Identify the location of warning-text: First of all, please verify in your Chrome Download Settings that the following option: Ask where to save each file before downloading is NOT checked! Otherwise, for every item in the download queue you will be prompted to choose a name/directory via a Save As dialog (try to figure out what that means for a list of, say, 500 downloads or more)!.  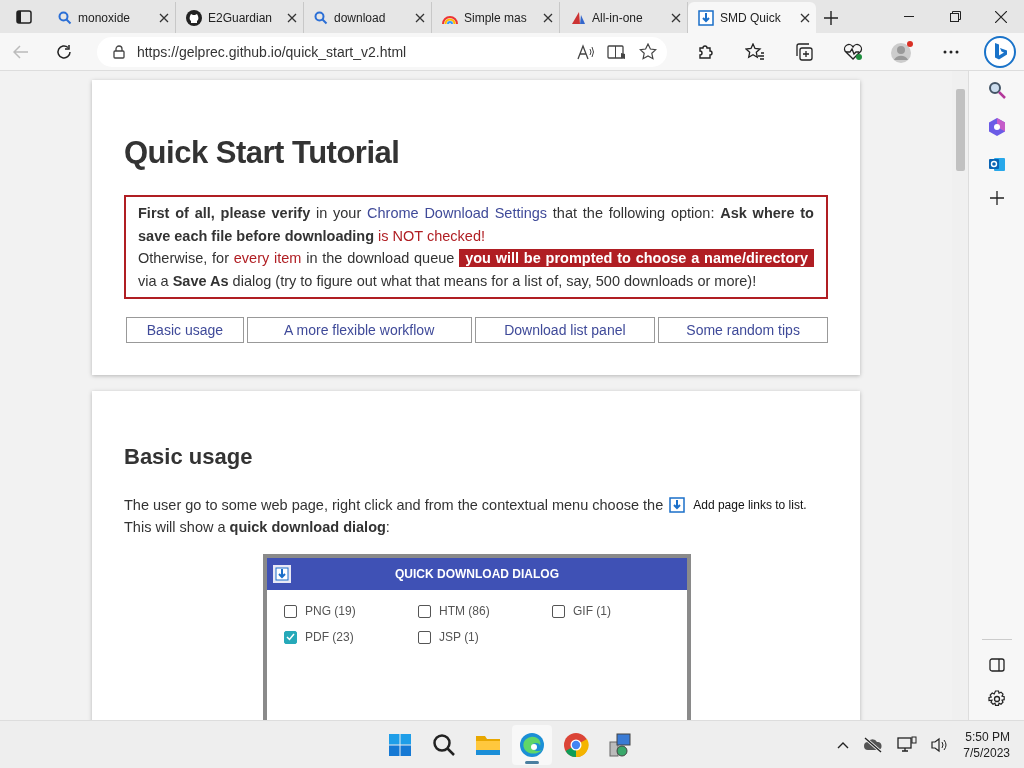
(476, 247).